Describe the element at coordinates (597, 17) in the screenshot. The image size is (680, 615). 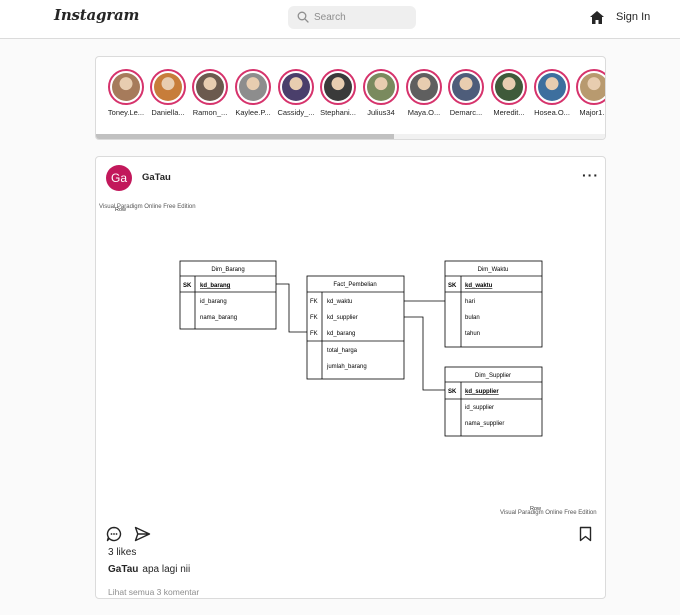
I see `home-icon` at that location.